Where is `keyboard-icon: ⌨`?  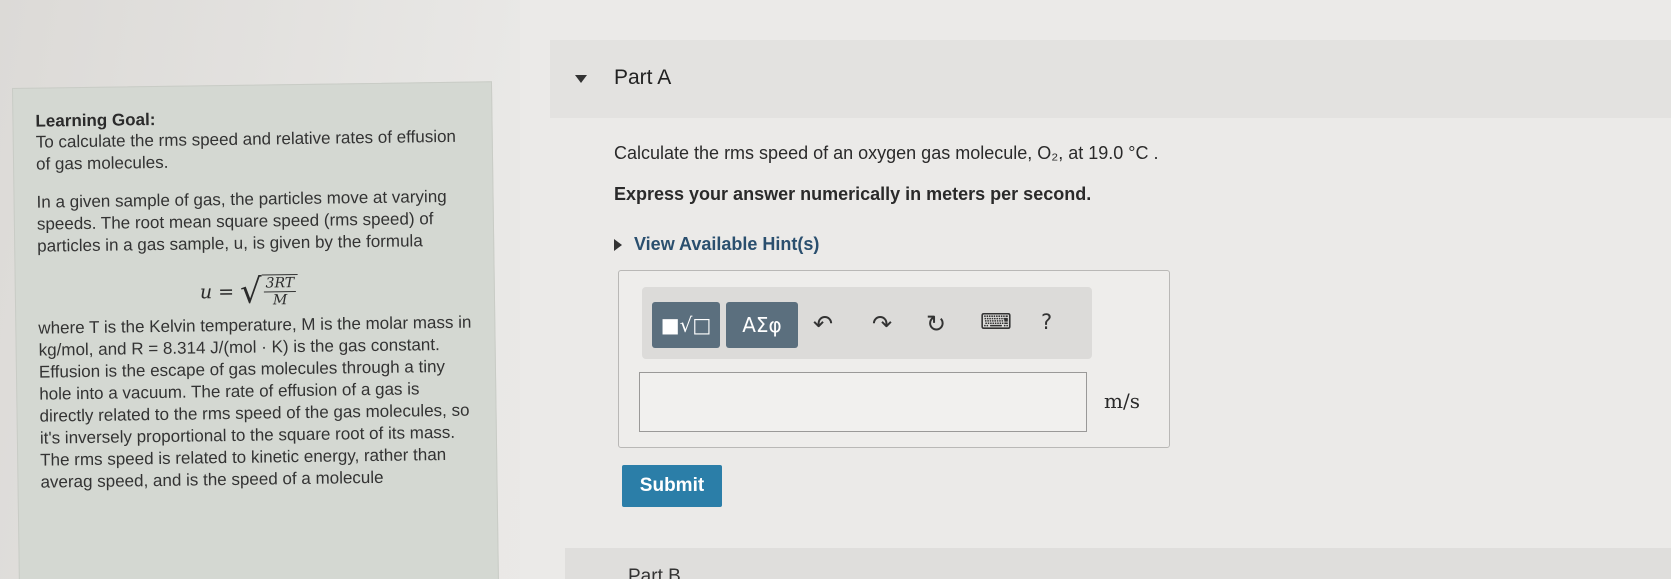
keyboard-icon: ⌨ is located at coordinates (996, 322).